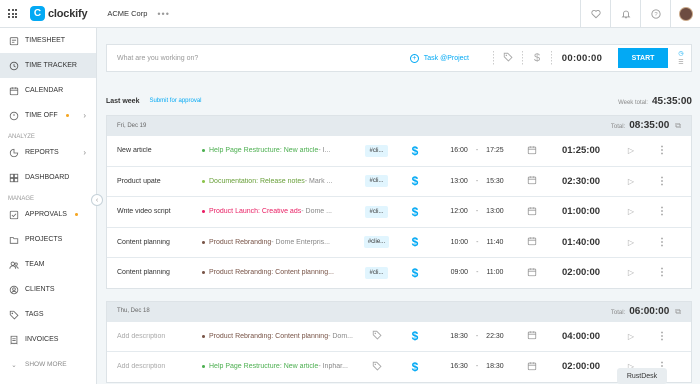 This screenshot has height=384, width=700. I want to click on help-icon: ?, so click(655, 14).